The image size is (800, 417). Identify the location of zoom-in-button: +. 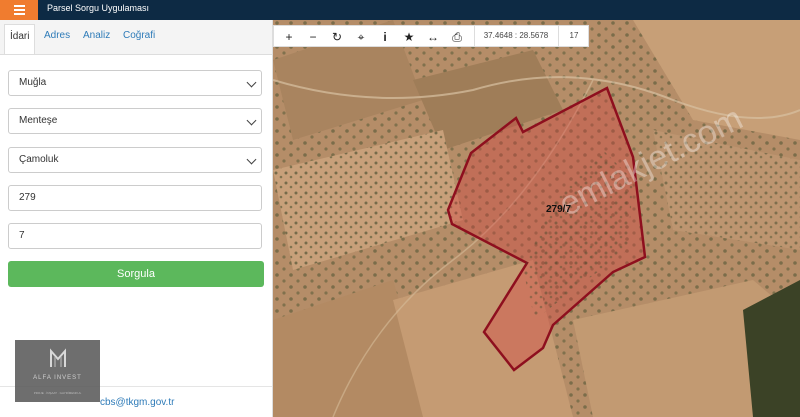
(289, 37).